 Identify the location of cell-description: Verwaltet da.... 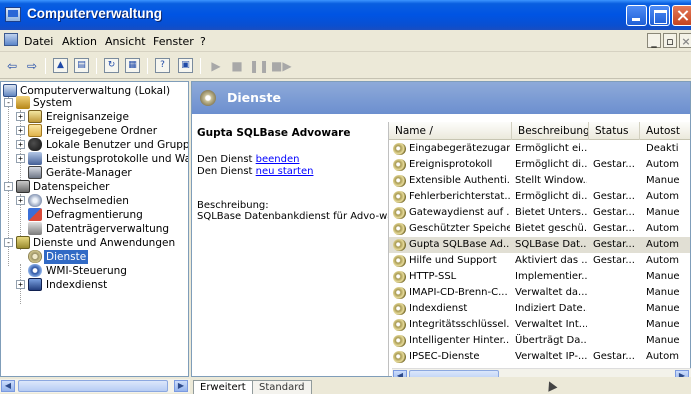
(551, 292).